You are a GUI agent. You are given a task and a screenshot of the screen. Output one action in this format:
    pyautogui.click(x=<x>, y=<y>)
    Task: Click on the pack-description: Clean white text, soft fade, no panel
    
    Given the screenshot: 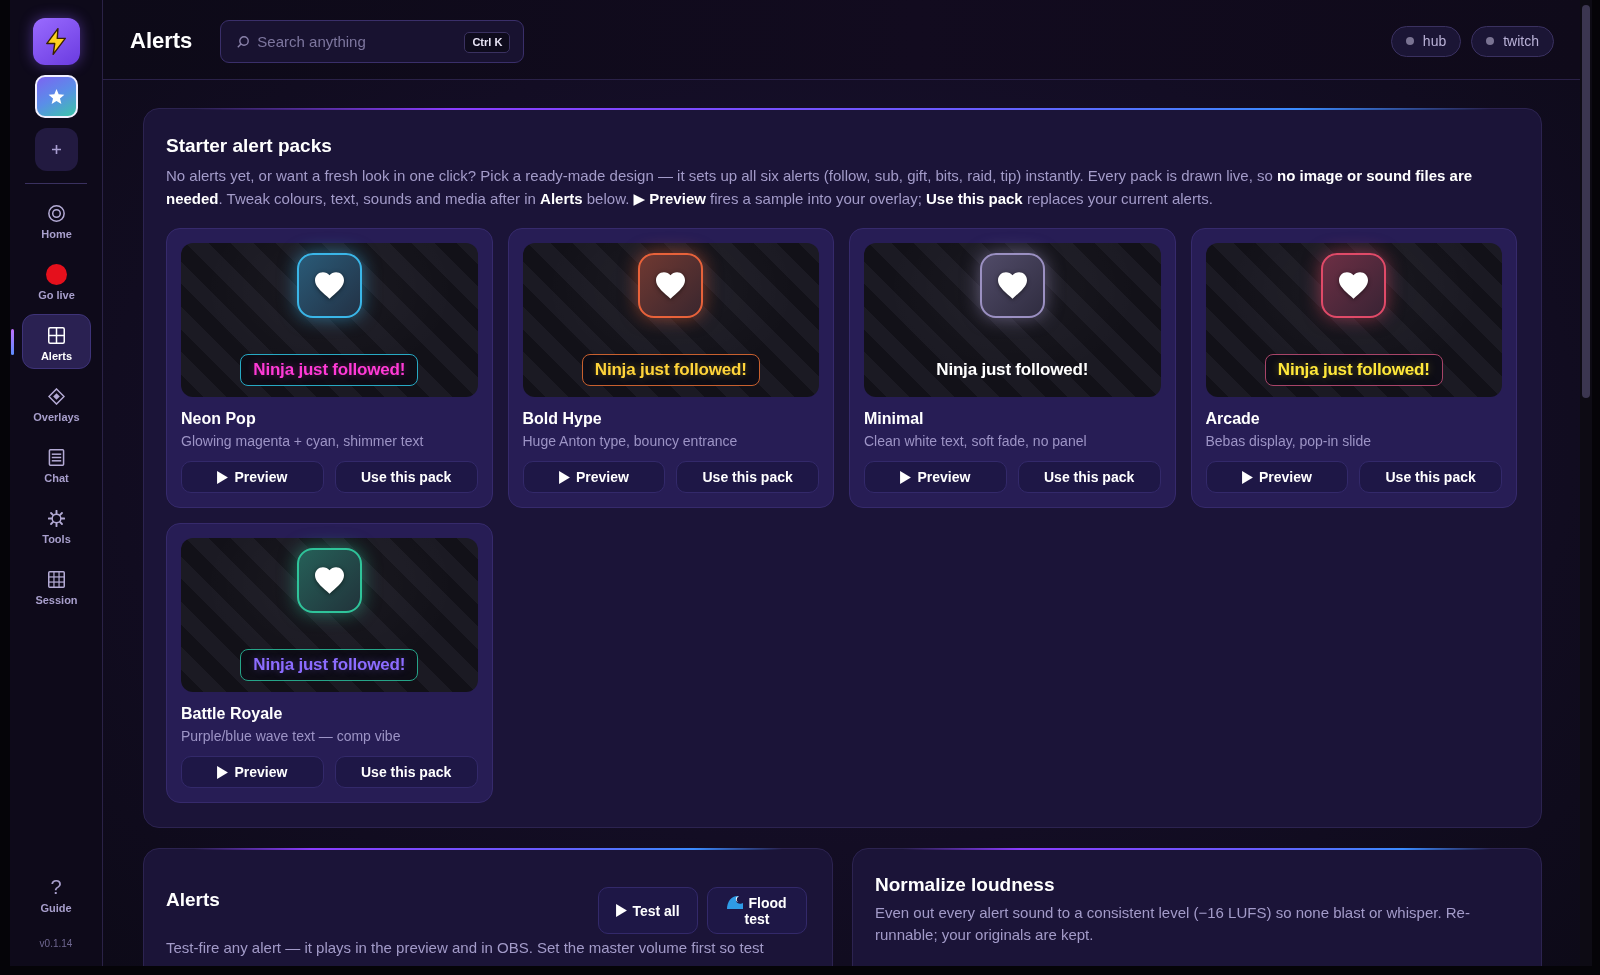 What is the action you would take?
    pyautogui.click(x=976, y=441)
    